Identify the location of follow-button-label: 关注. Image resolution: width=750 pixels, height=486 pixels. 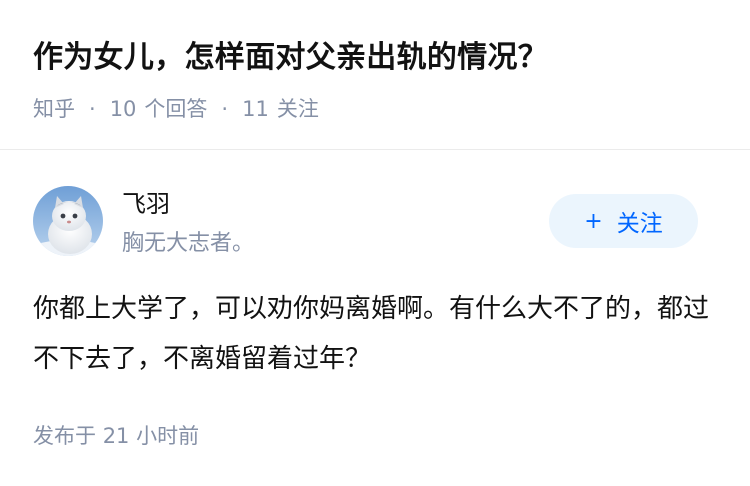
(639, 224).